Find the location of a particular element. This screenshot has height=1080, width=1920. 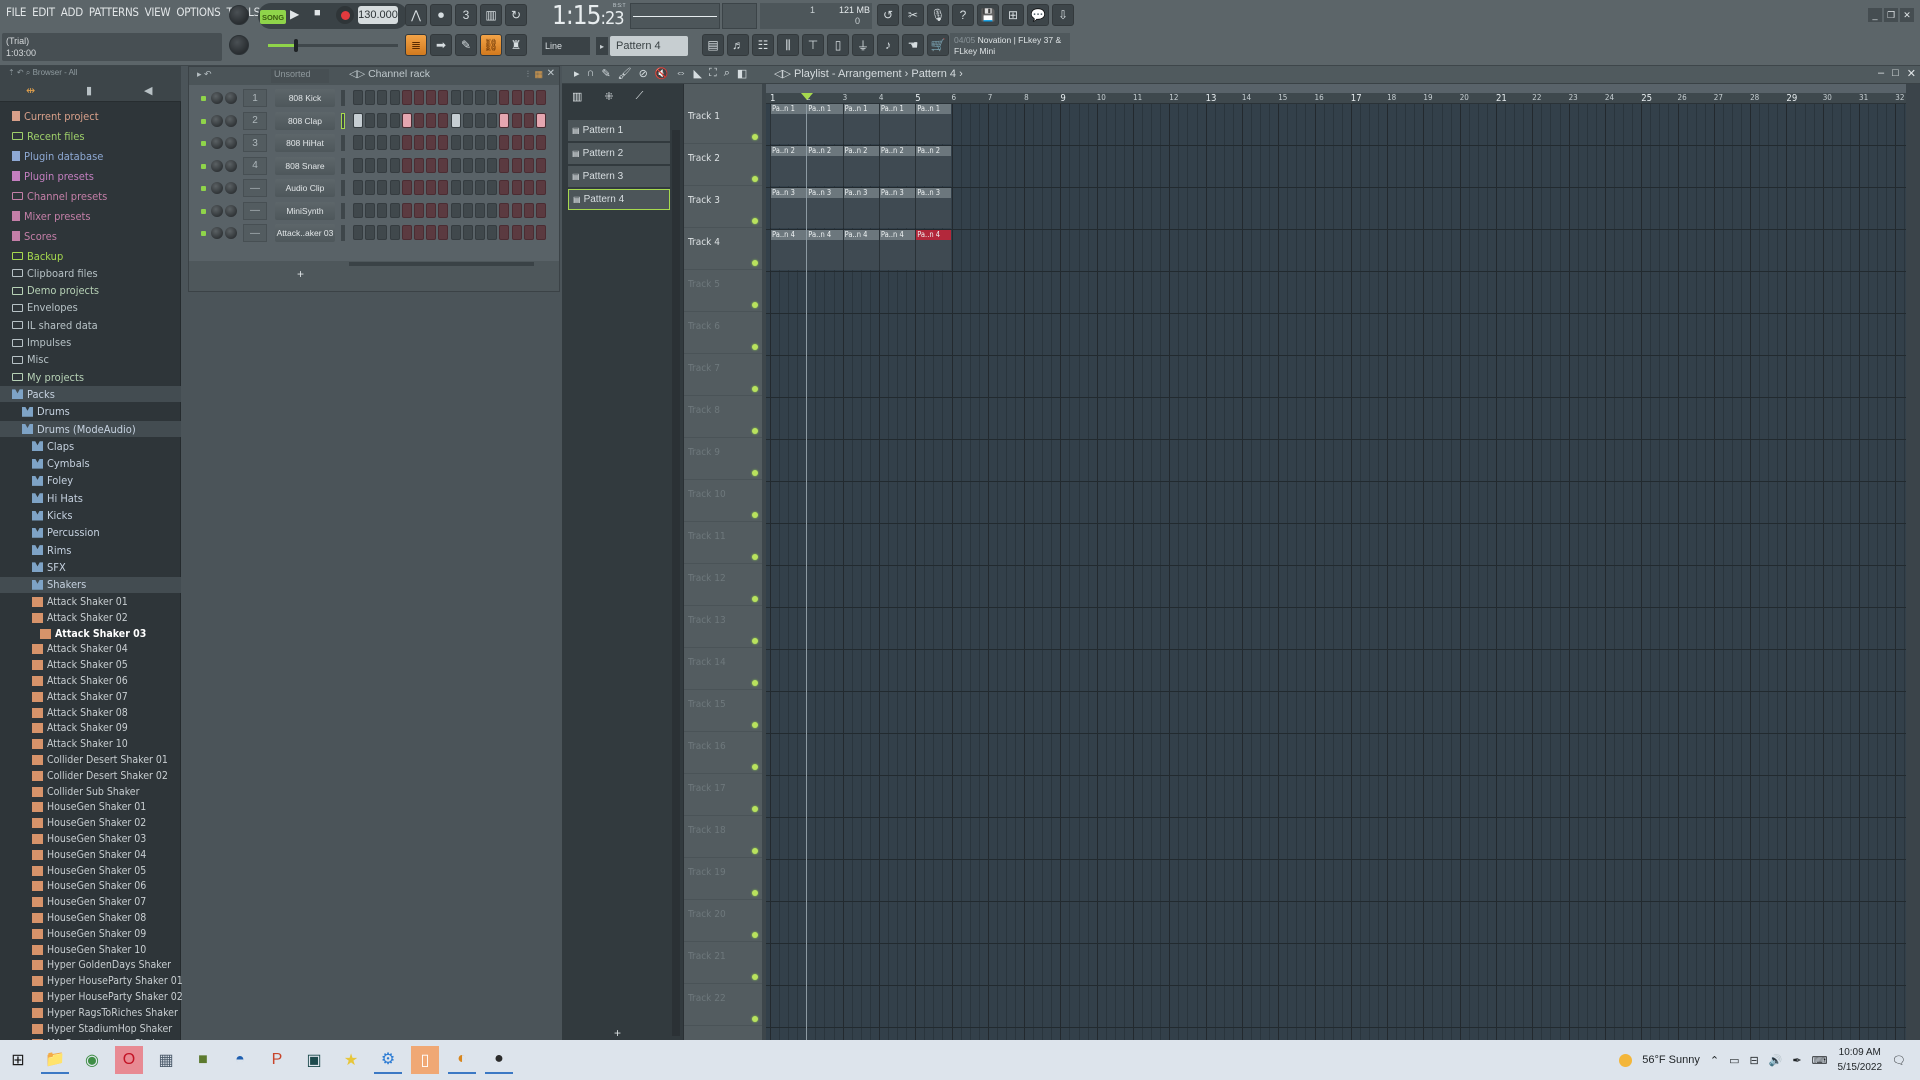

track-header: Track 9 is located at coordinates (723, 459).